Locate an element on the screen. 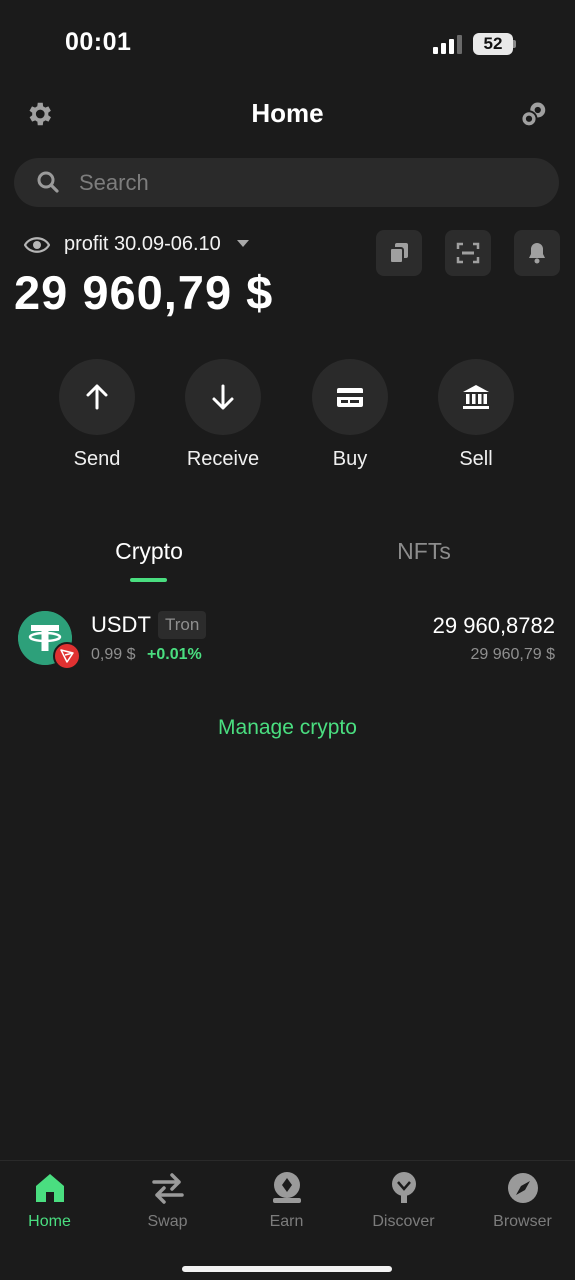  tron-icon is located at coordinates (67, 656).